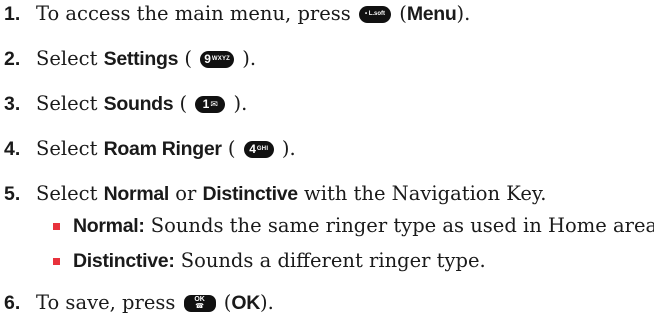 The image size is (654, 321). I want to click on ok-key-icon: OK ☎, so click(199, 303).